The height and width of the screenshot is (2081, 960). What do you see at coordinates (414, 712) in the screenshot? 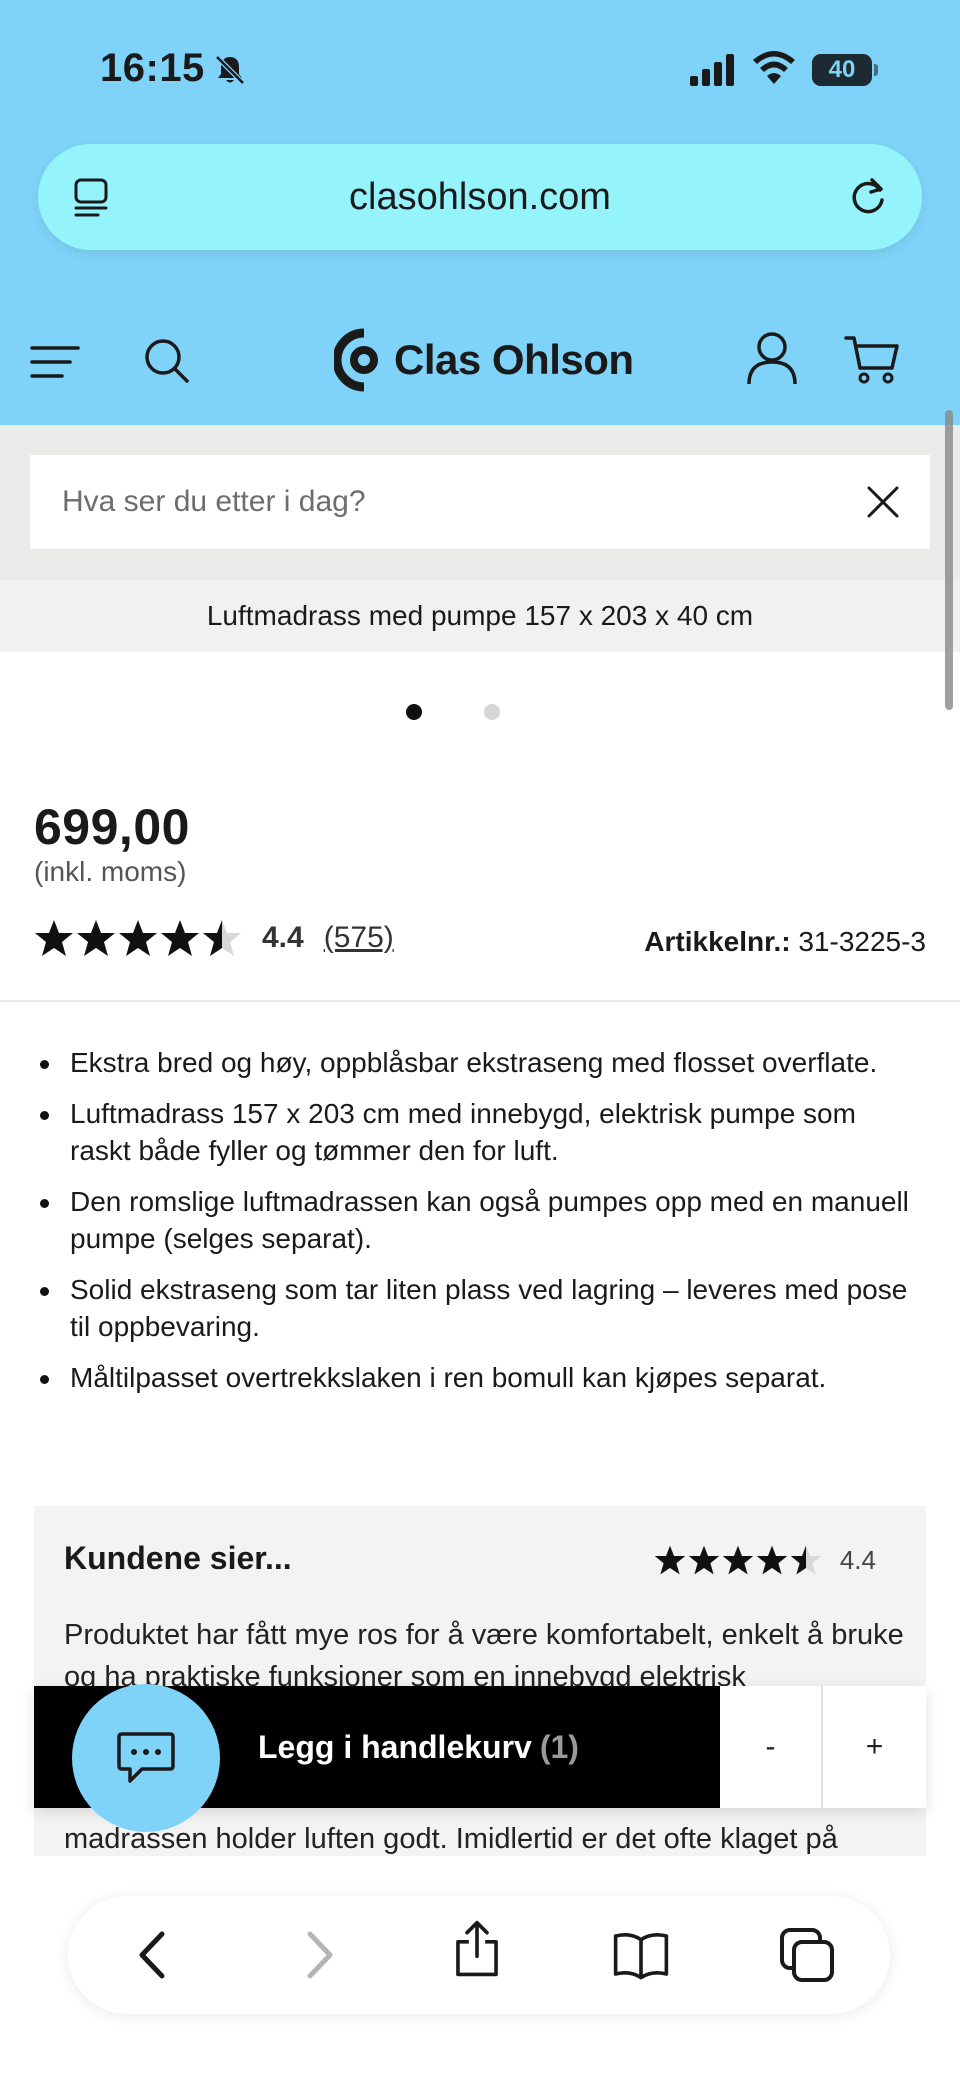
I see `carousel-dot-active` at bounding box center [414, 712].